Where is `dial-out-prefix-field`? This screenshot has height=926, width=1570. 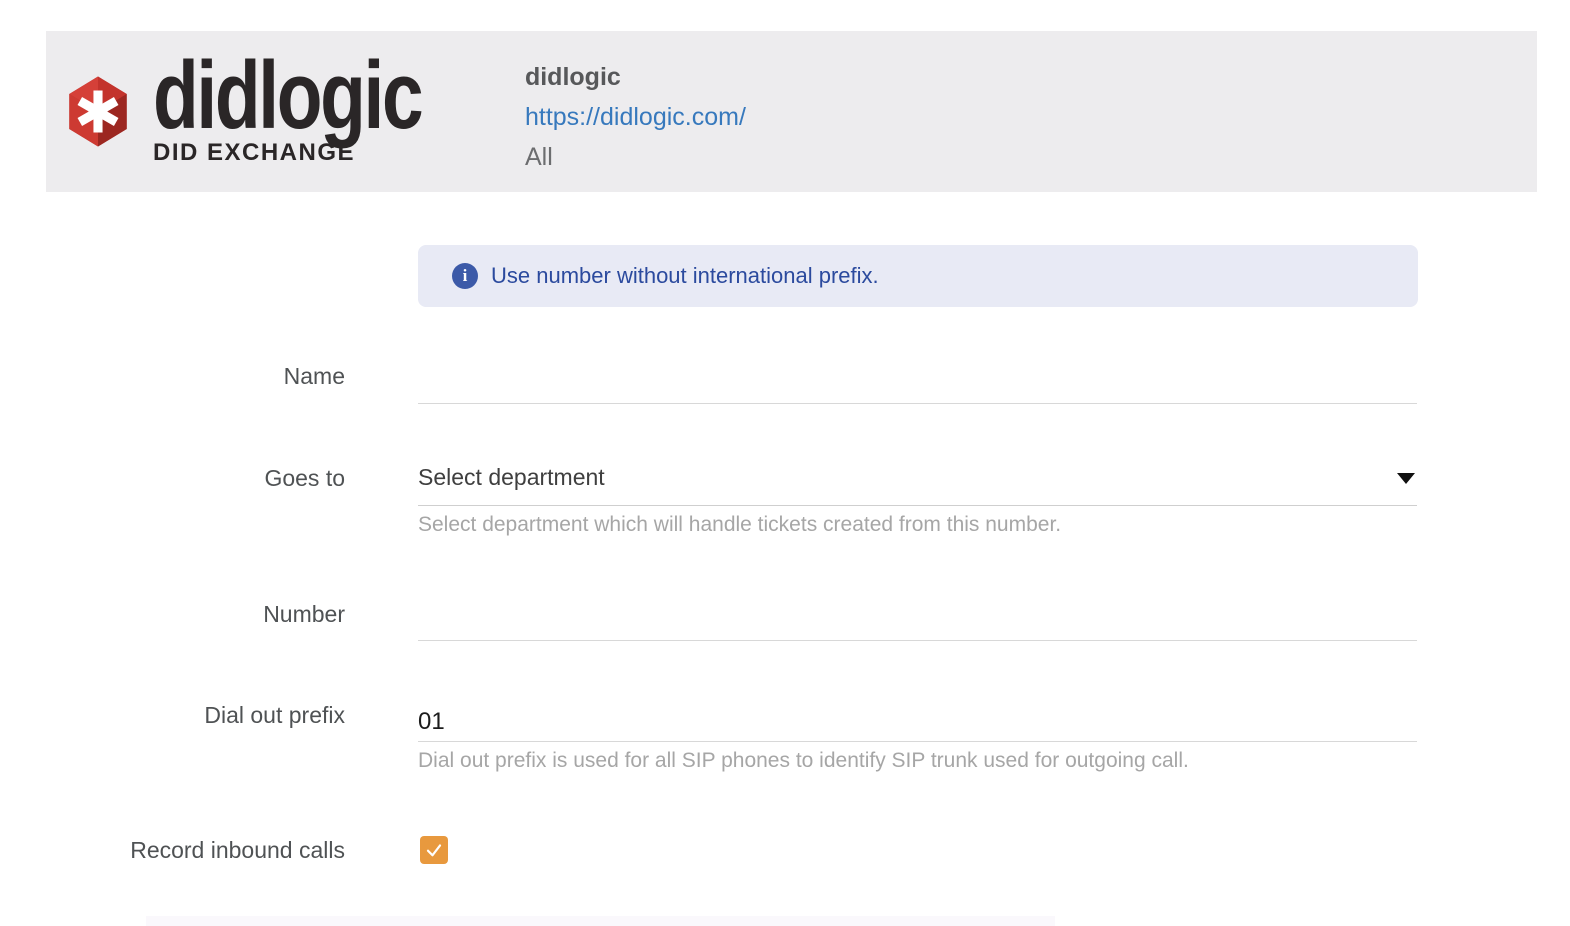
dial-out-prefix-field is located at coordinates (917, 722).